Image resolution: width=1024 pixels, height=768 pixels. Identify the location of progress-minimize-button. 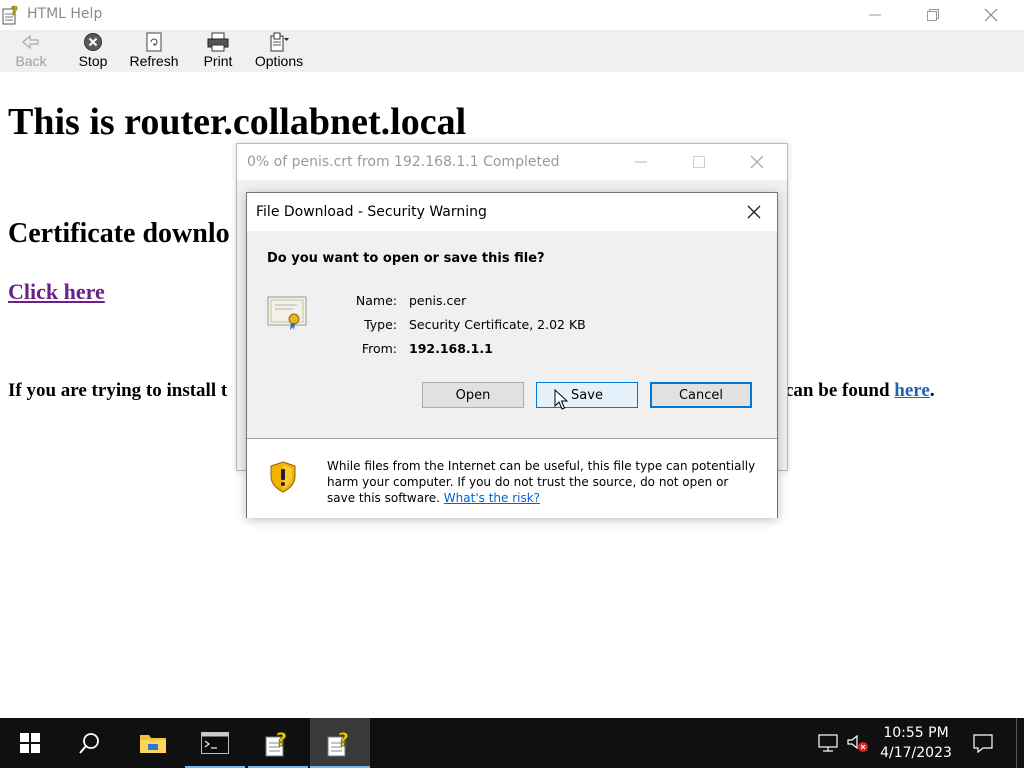
(641, 162).